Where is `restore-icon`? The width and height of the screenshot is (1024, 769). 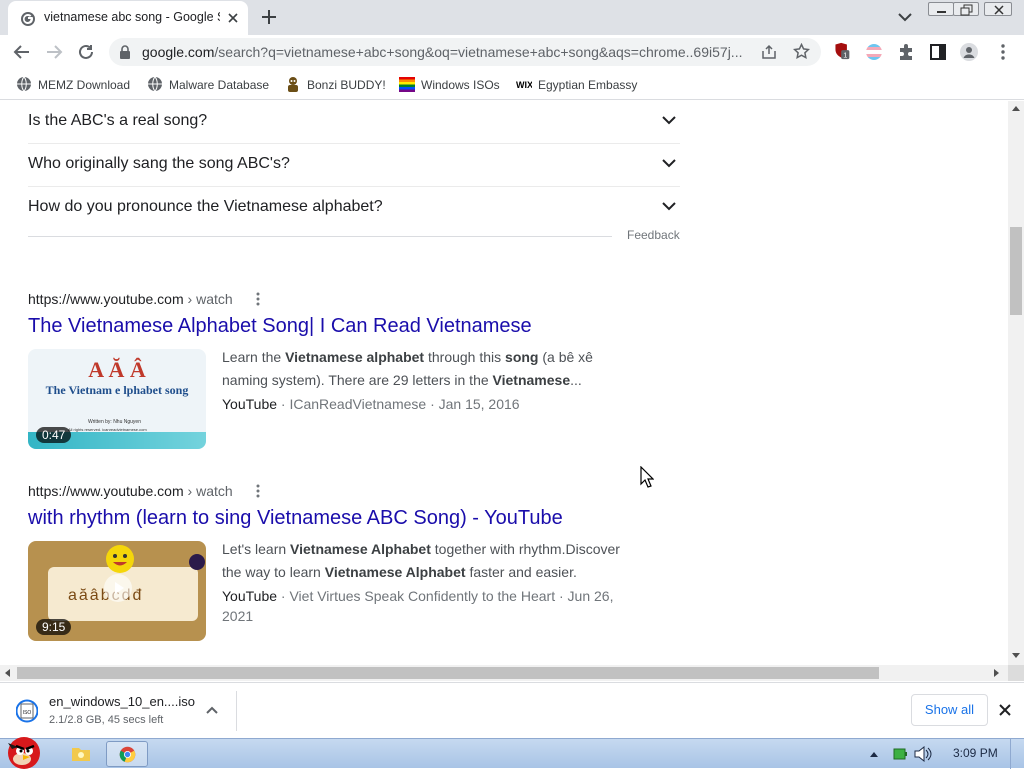 restore-icon is located at coordinates (966, 10).